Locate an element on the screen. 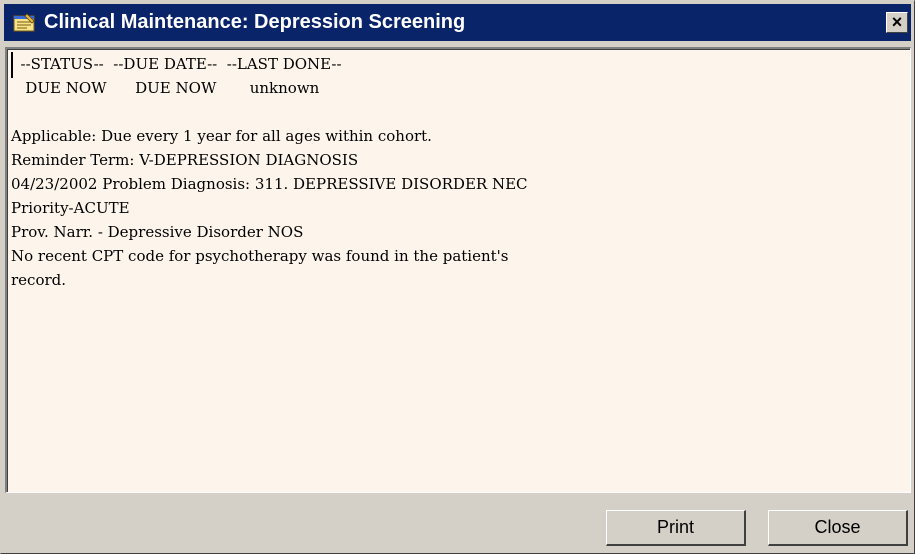 Image resolution: width=915 pixels, height=554 pixels. print-button: Print is located at coordinates (676, 528).